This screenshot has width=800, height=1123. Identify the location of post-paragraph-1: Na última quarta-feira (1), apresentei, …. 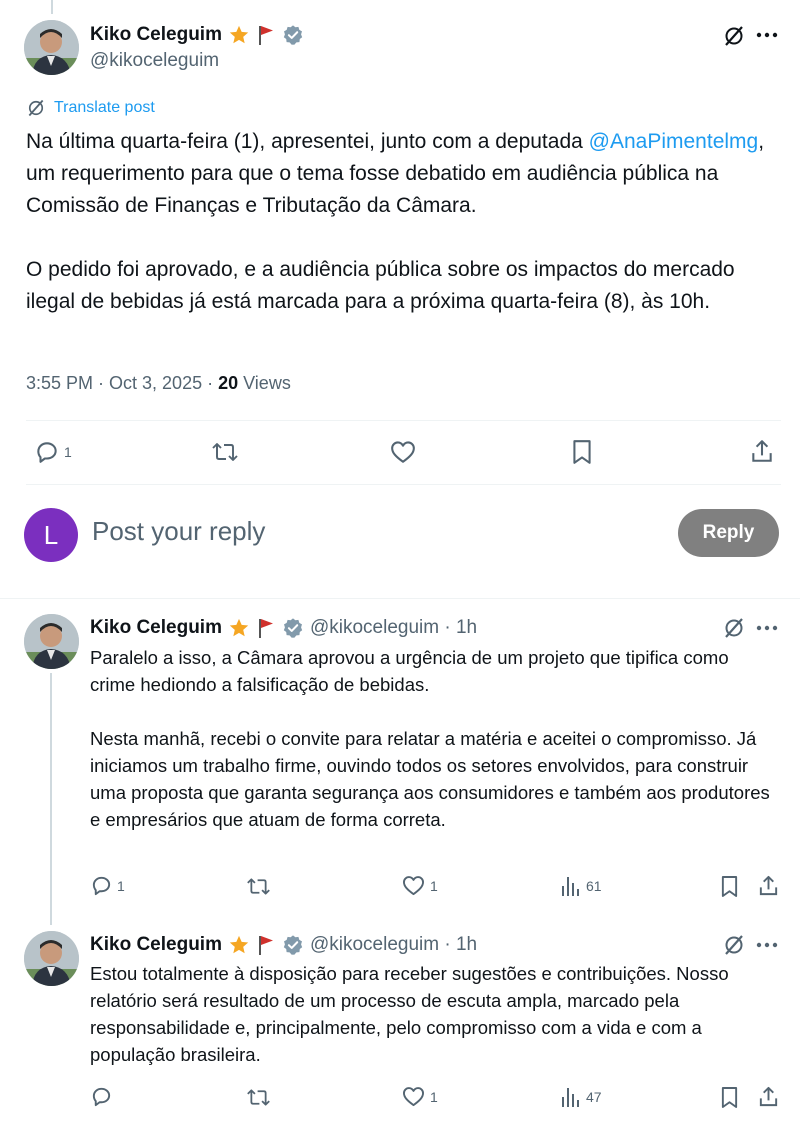
(395, 173).